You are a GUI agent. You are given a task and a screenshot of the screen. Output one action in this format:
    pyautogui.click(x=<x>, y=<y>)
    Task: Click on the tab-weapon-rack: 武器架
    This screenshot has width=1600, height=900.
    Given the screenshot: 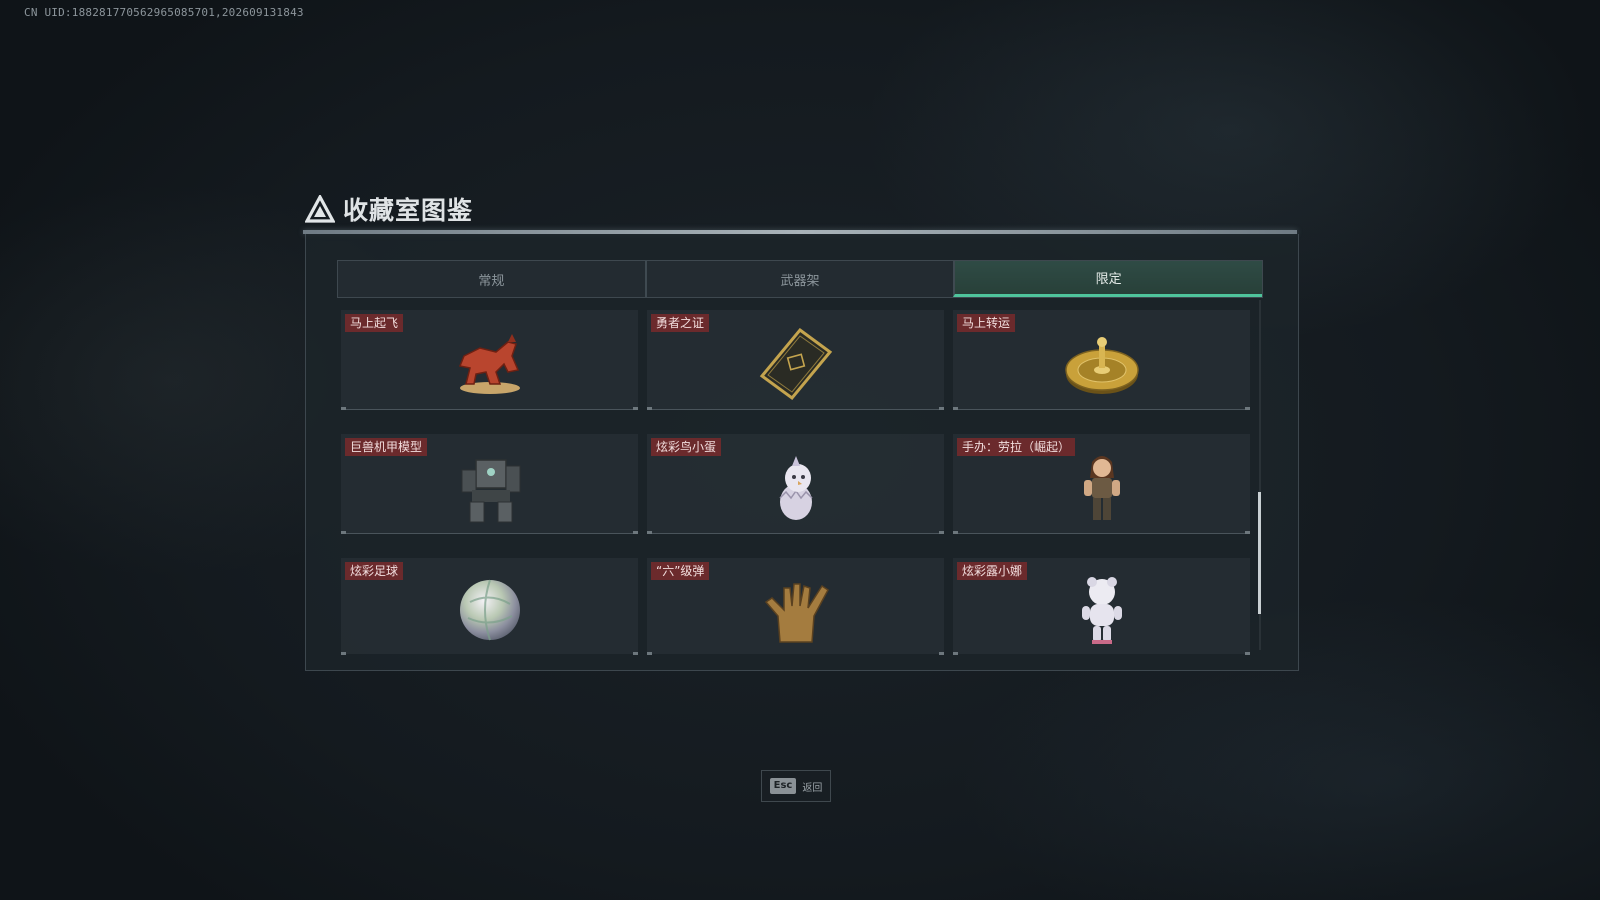 What is the action you would take?
    pyautogui.click(x=799, y=279)
    